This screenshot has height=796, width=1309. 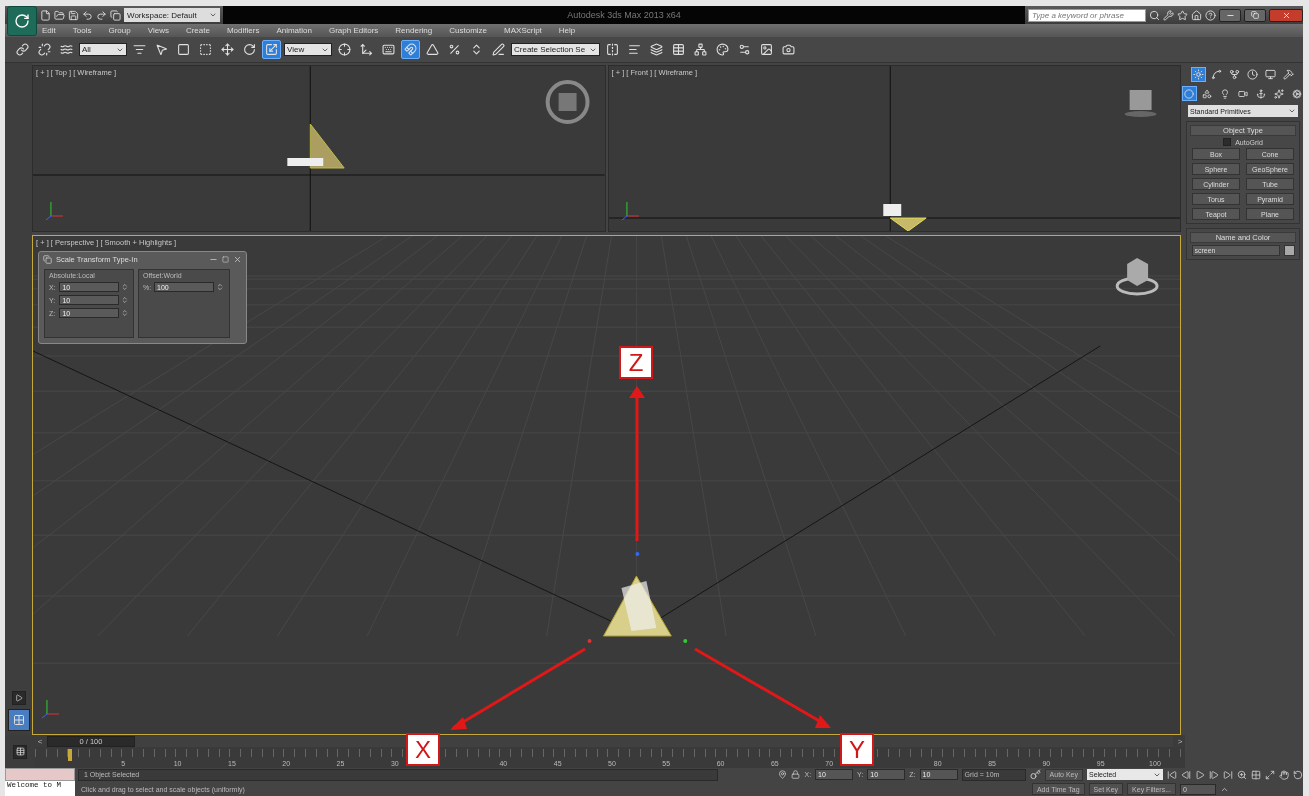 What do you see at coordinates (1210, 15) in the screenshot?
I see `help-icon` at bounding box center [1210, 15].